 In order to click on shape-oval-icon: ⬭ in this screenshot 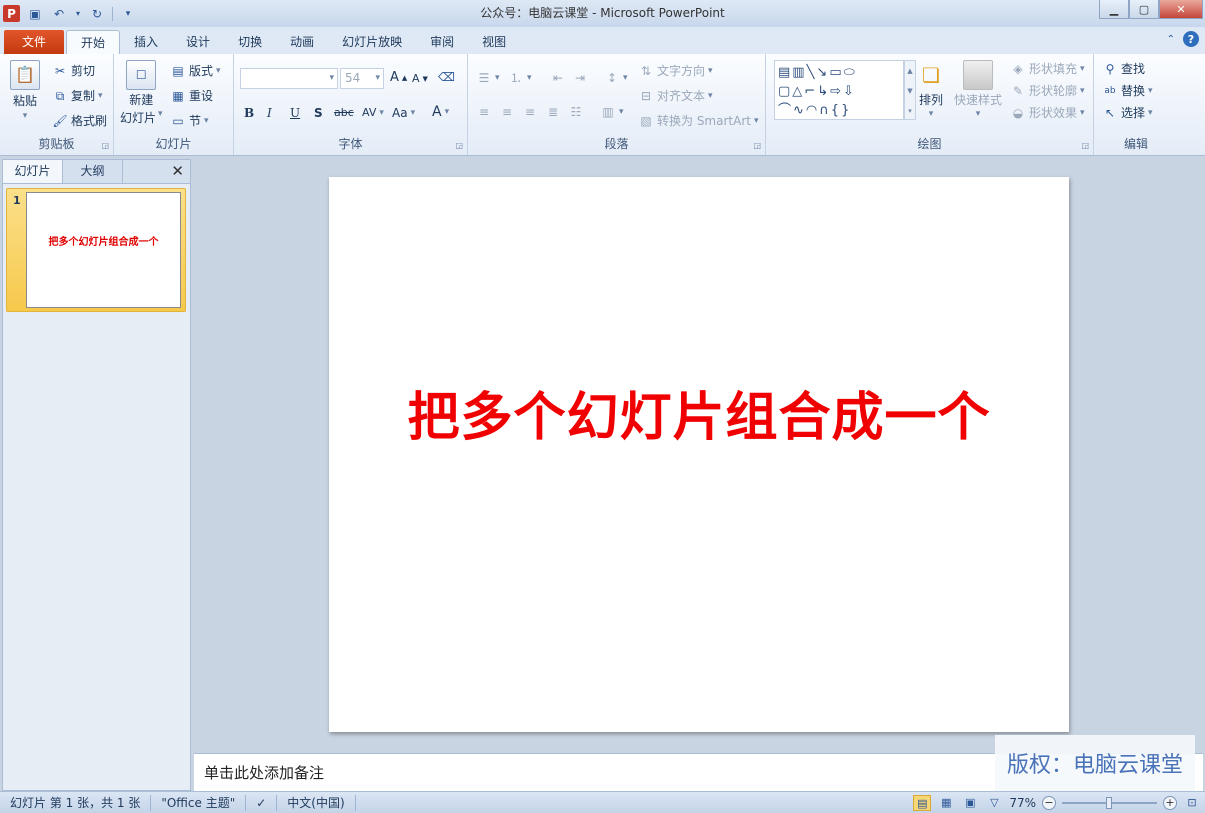, I will do `click(850, 72)`.